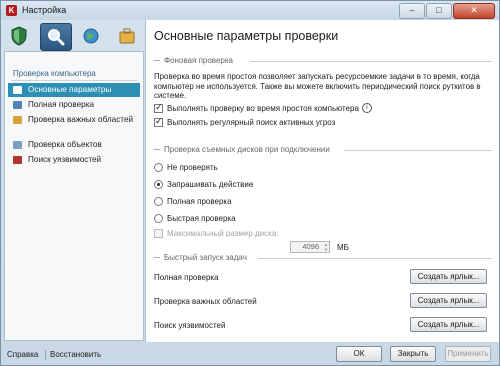 This screenshot has height=366, width=500. What do you see at coordinates (310, 247) in the screenshot?
I see `max-disk-size-stepper: 4096 ▲ ▼` at bounding box center [310, 247].